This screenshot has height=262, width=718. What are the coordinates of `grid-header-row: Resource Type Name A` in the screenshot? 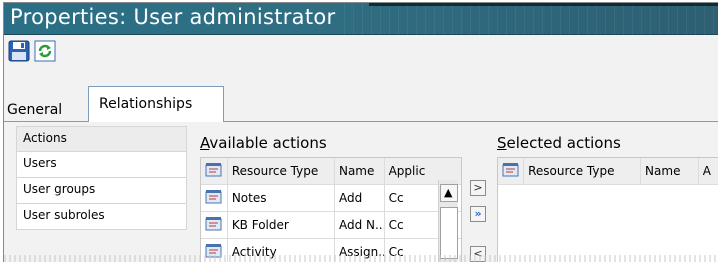 It's located at (608, 171).